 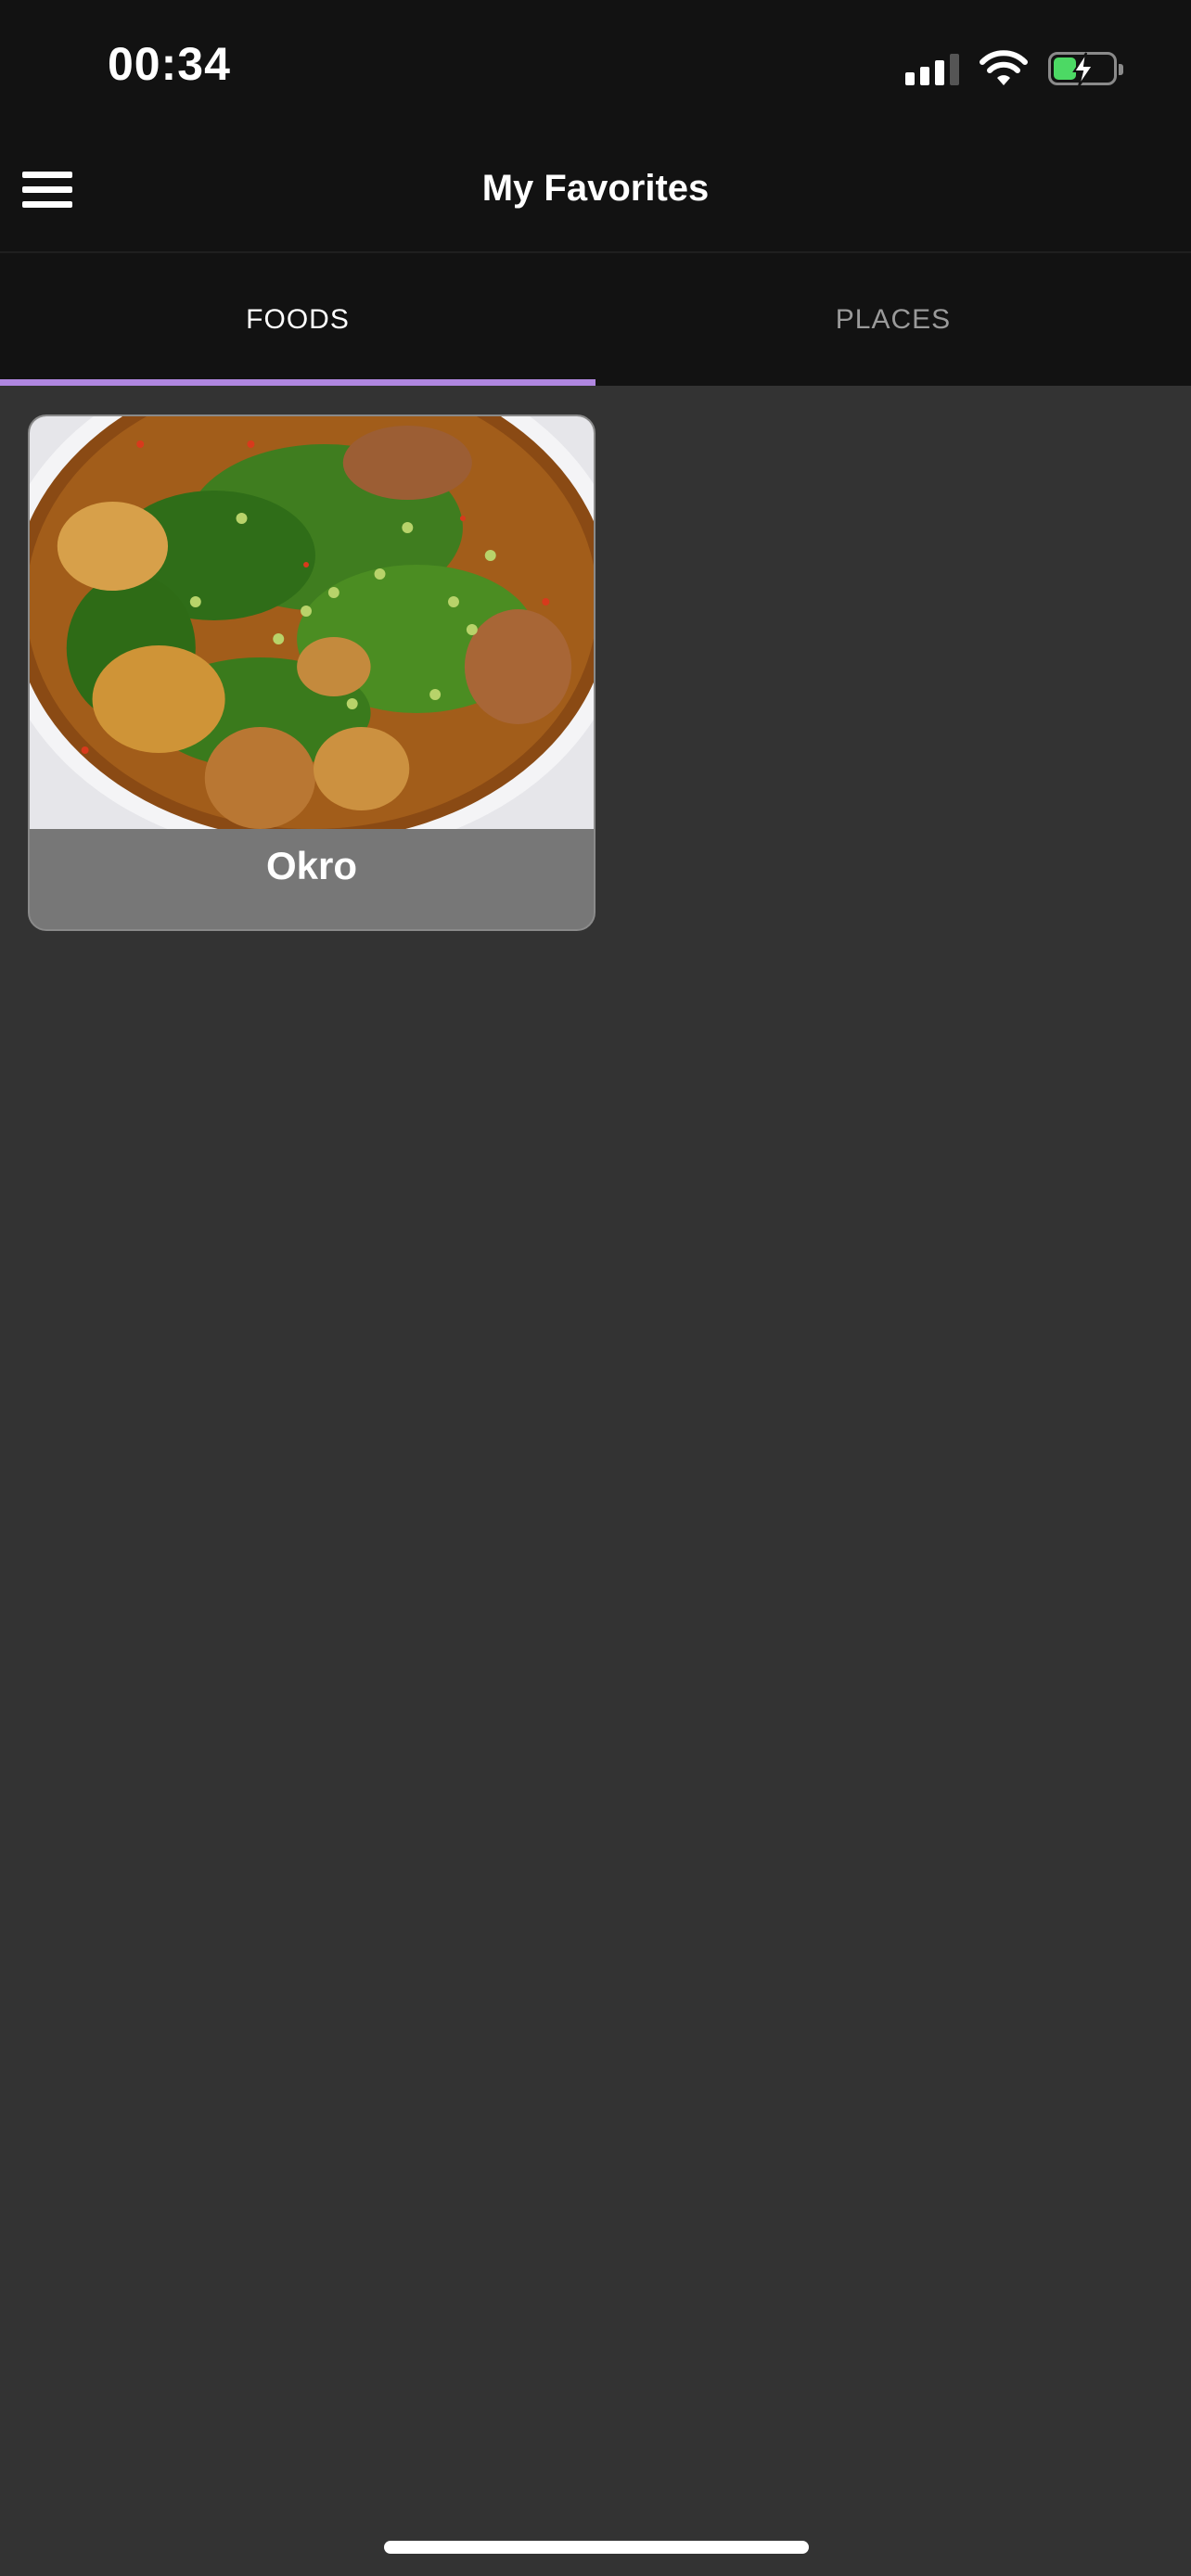 I want to click on page-title: My Favorites, so click(x=595, y=188).